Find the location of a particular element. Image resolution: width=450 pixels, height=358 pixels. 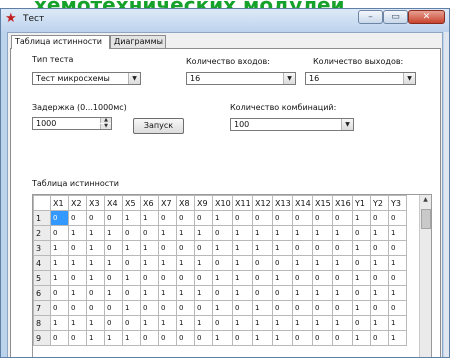

column-header: X6 is located at coordinates (149, 203).